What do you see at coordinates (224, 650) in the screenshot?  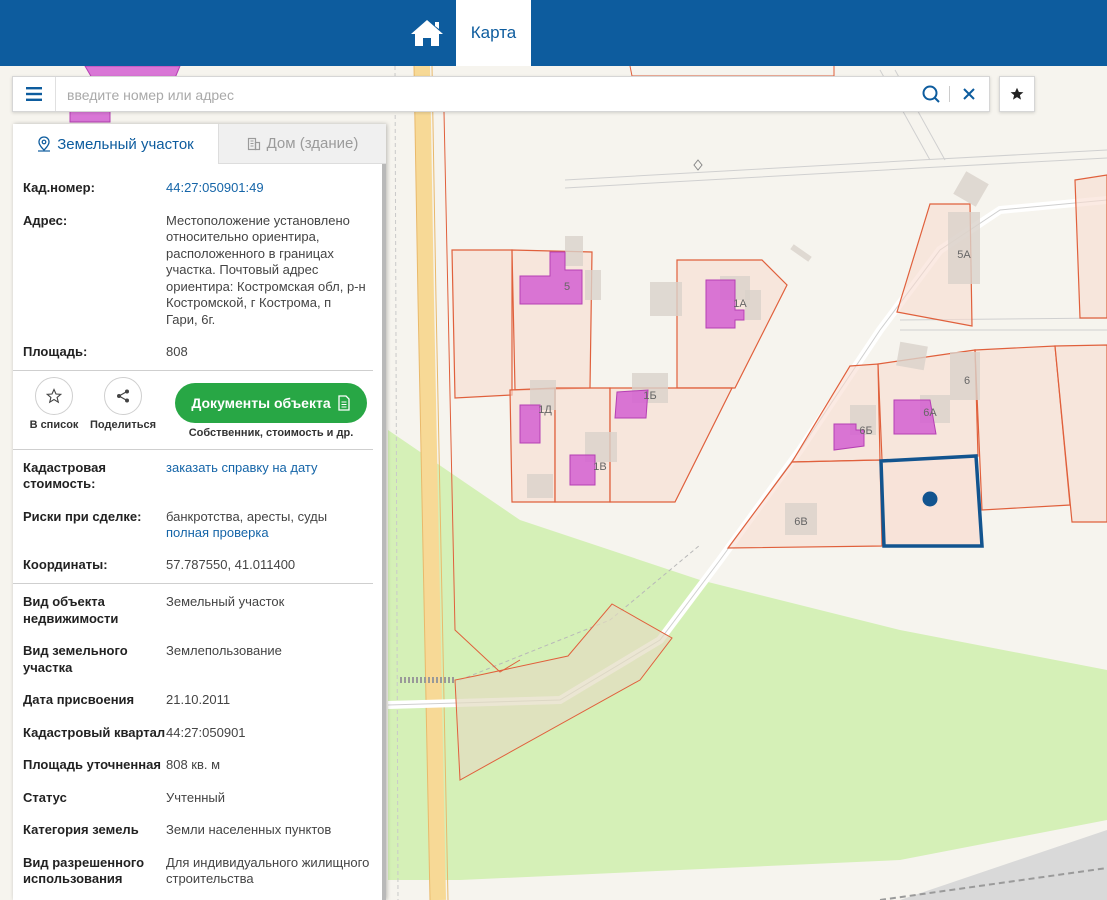 I see `row-value: Землепользование` at bounding box center [224, 650].